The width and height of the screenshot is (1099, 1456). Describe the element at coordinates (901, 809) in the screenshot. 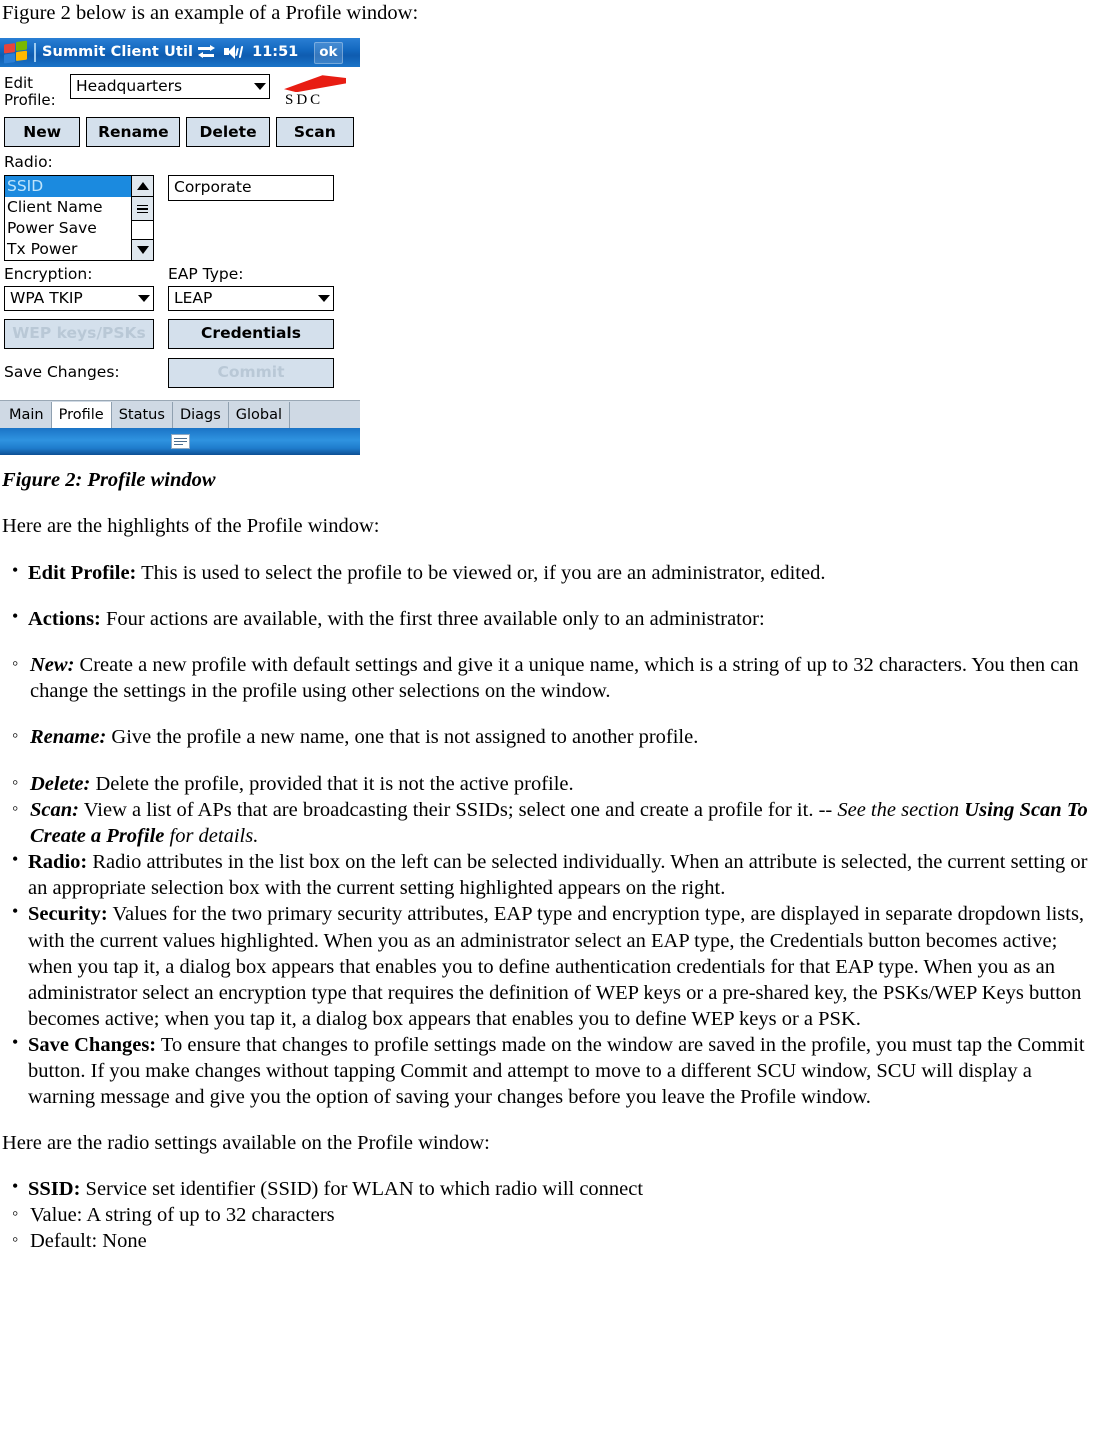

I see `scan-note-pre: See the section` at that location.